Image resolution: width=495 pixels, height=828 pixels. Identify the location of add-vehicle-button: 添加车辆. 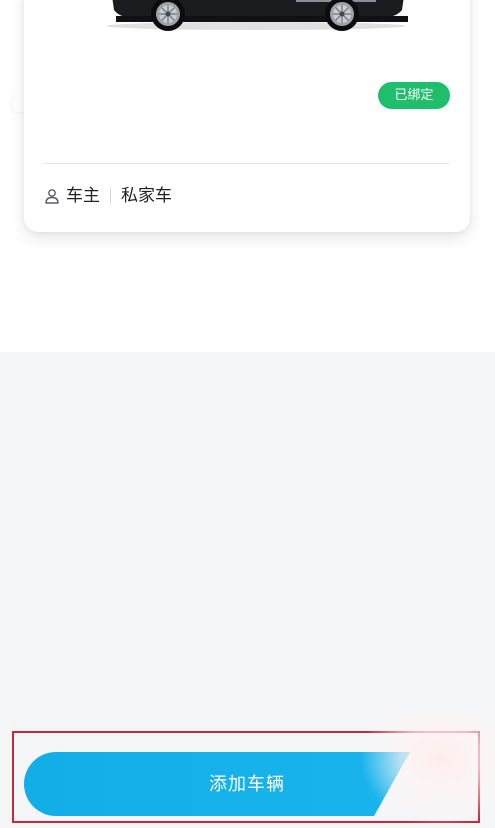
(247, 784).